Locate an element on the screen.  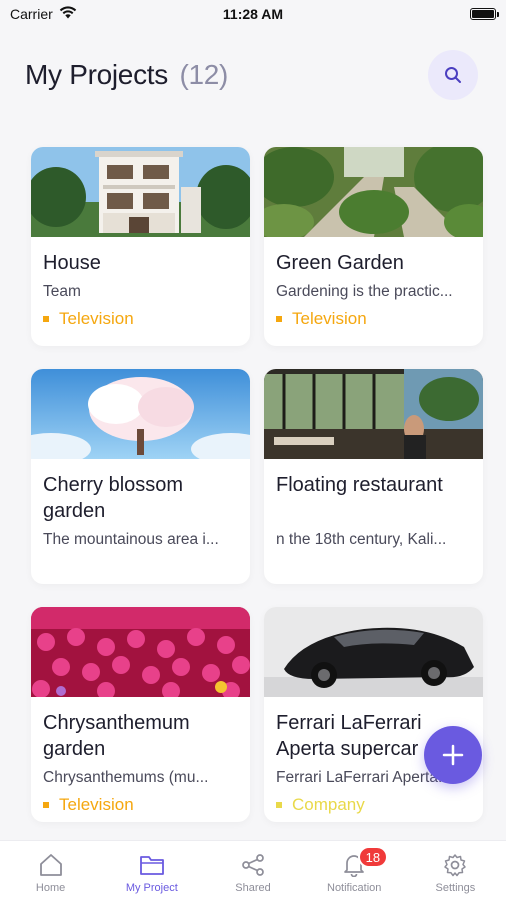
project-image-floating-restaurant is located at coordinates (373, 414).